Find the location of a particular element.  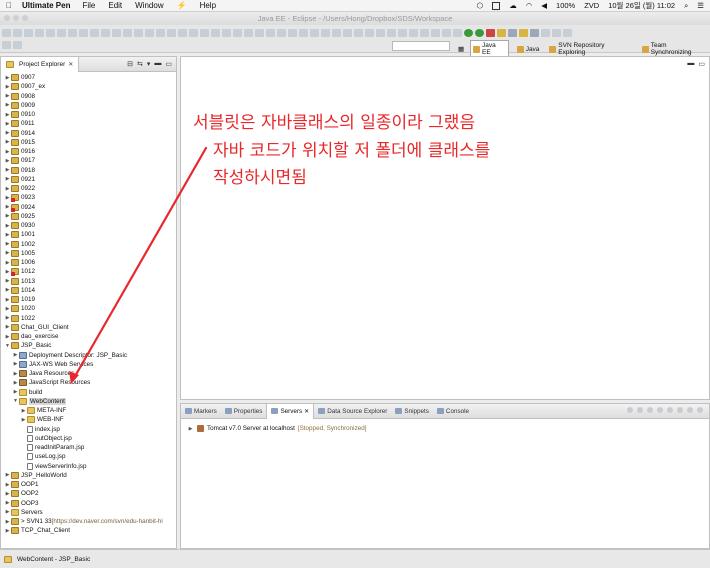

collapse-twisty-icon: ▼ is located at coordinates (15, 401).